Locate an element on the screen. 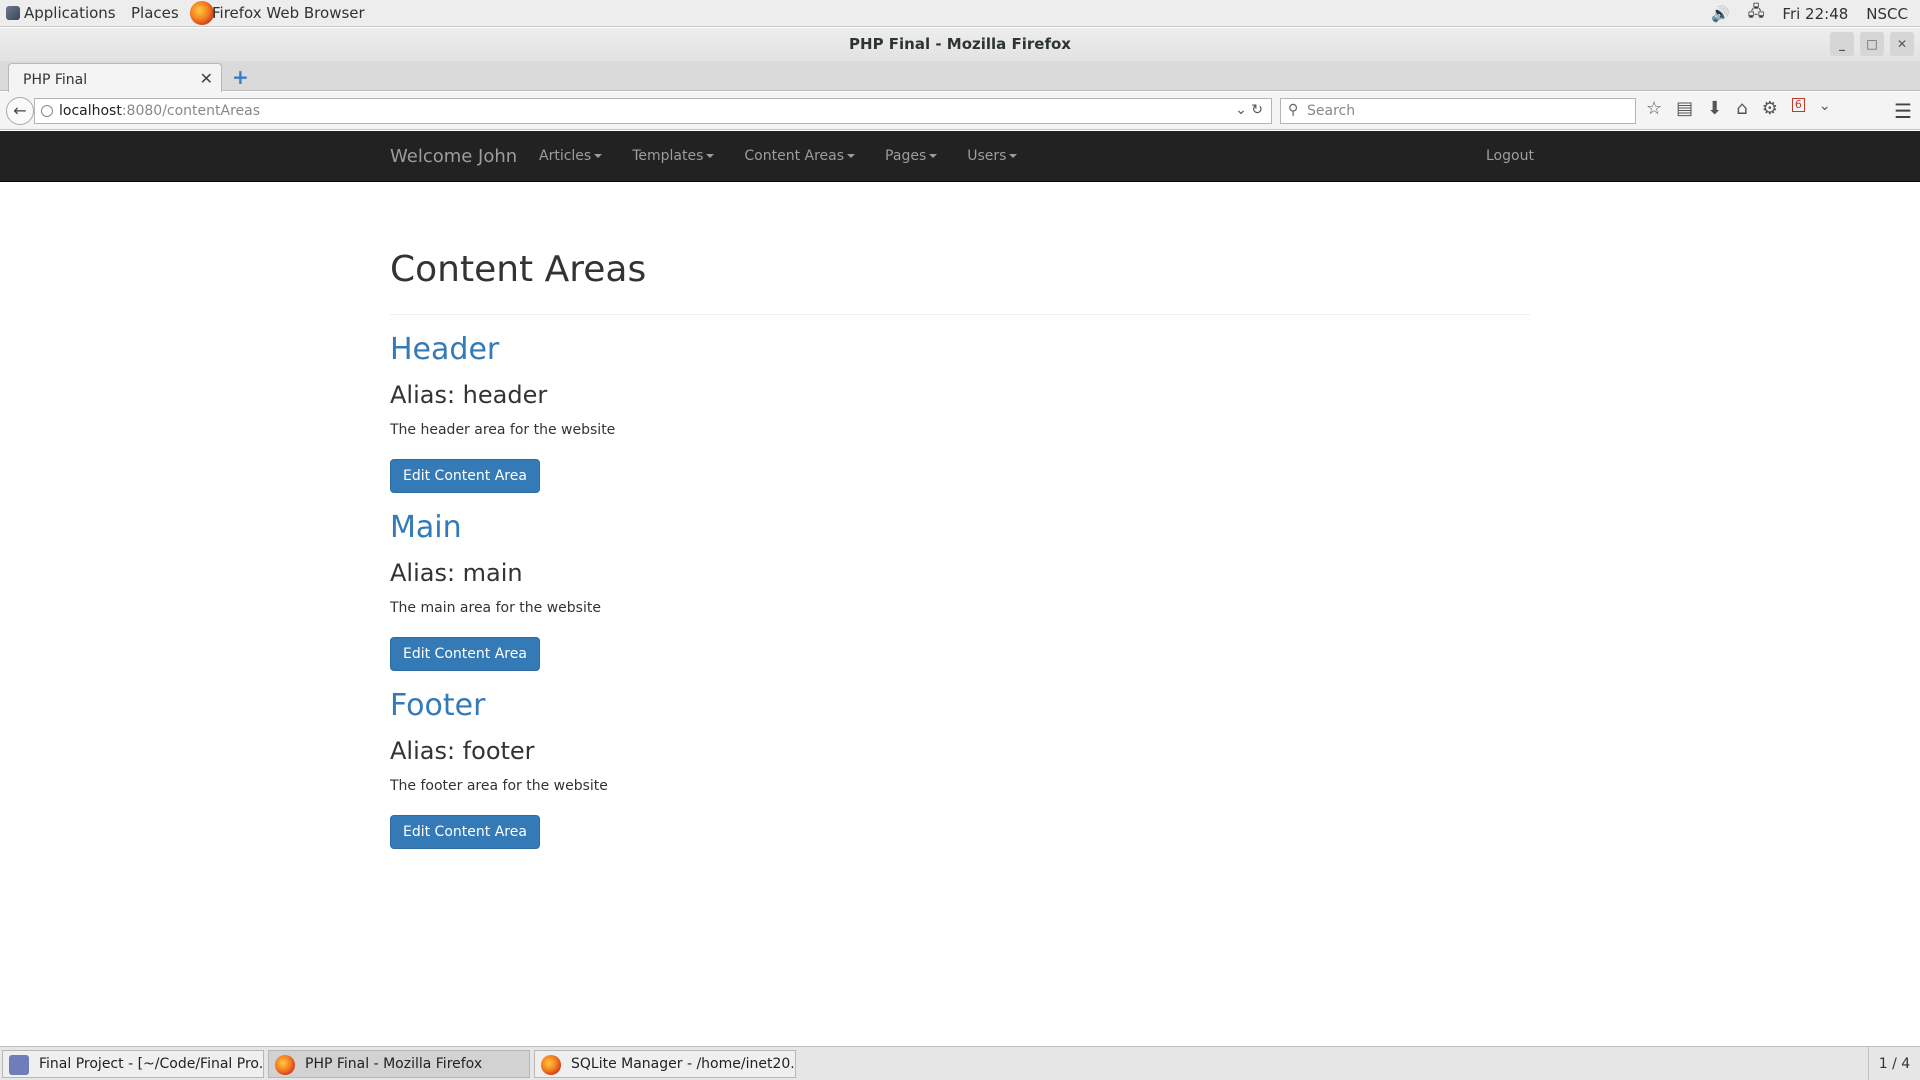 The image size is (1920, 1080). close-window-icon: ✕ is located at coordinates (1902, 44).